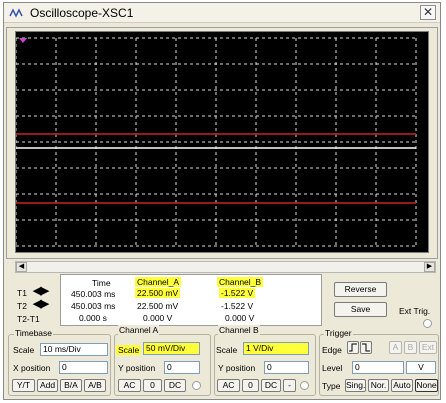 This screenshot has height=403, width=446. What do you see at coordinates (360, 289) in the screenshot?
I see `reverse-button: Reverse` at bounding box center [360, 289].